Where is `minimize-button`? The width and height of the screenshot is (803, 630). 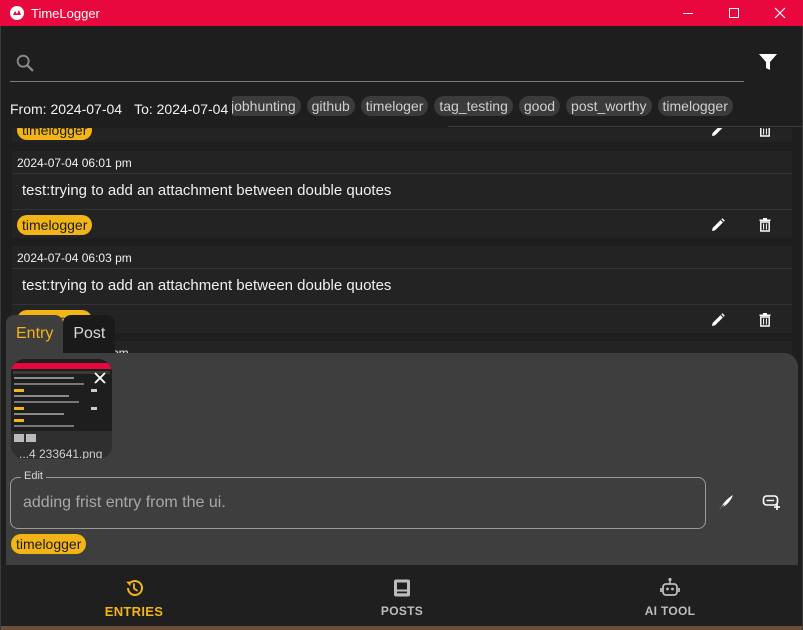
minimize-button is located at coordinates (688, 13).